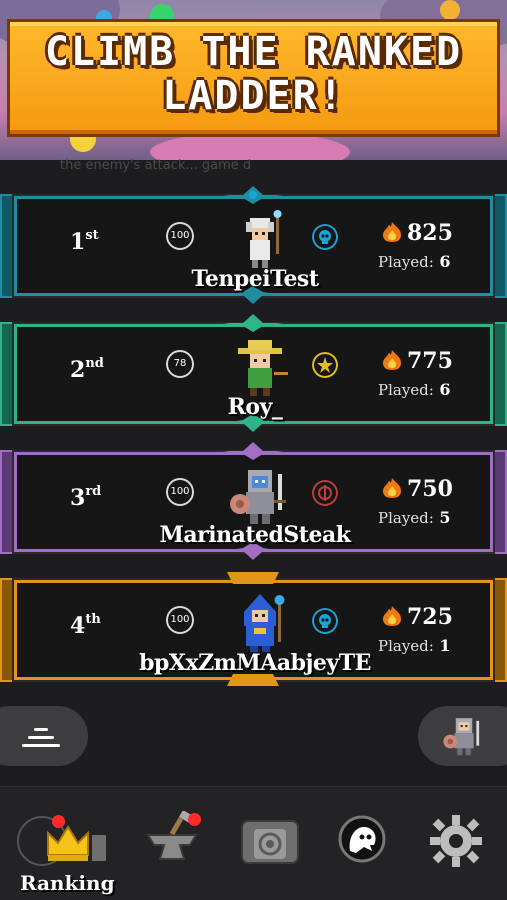 This screenshot has width=507, height=900. I want to click on rank-position: 4th, so click(85, 625).